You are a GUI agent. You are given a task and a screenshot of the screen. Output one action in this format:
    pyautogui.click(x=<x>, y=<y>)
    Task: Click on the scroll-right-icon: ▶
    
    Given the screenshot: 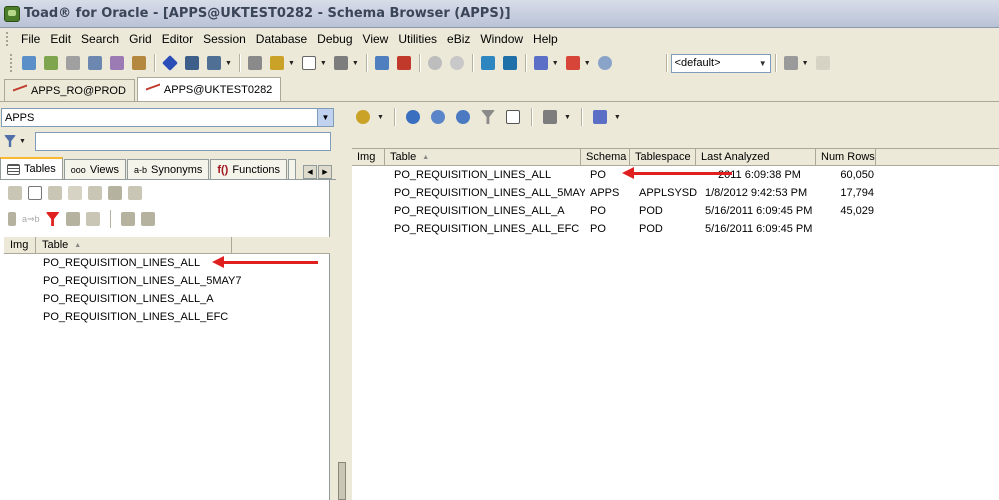 What is the action you would take?
    pyautogui.click(x=325, y=172)
    